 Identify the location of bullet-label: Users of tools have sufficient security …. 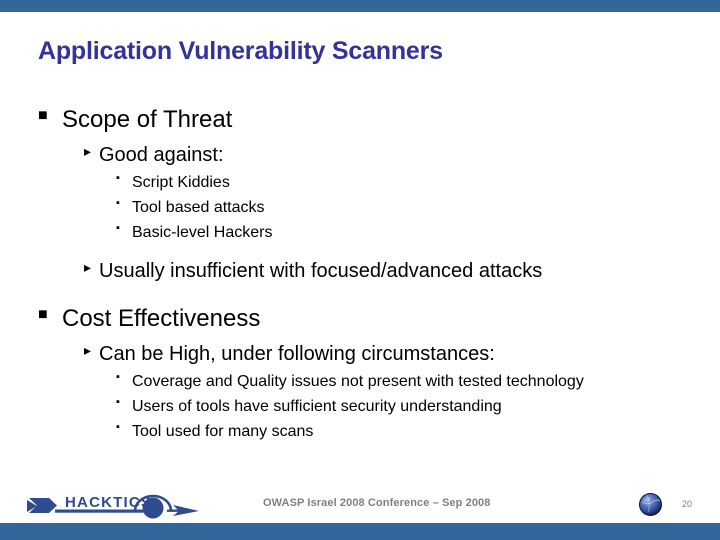
(317, 406).